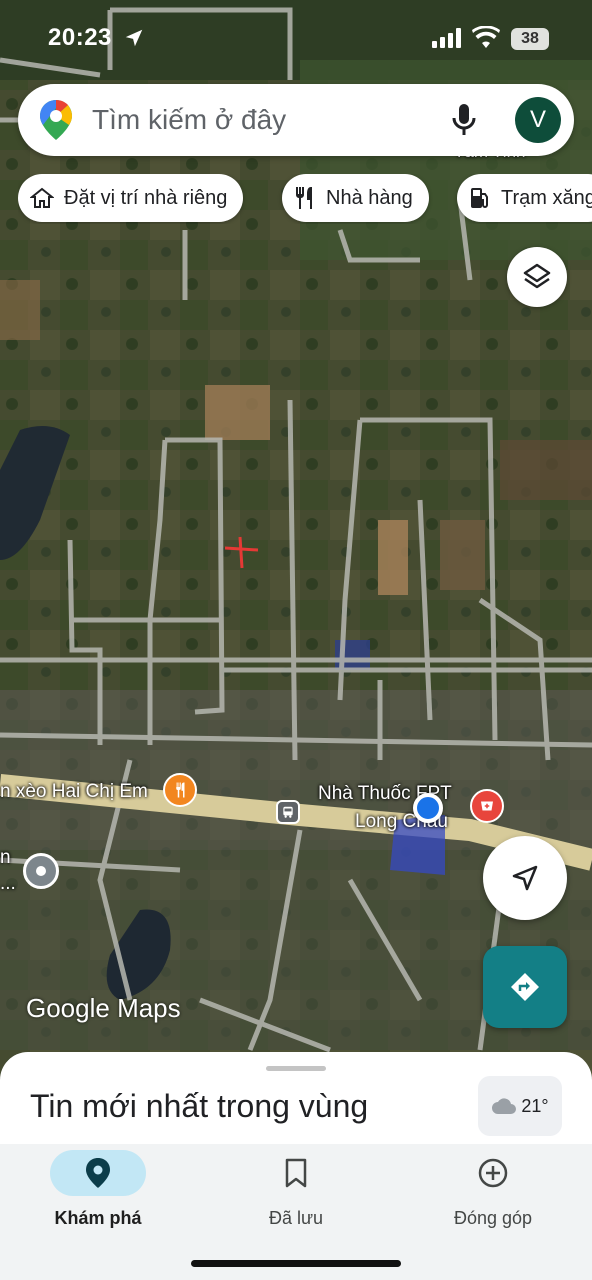  What do you see at coordinates (479, 198) in the screenshot?
I see `gas-station-icon` at bounding box center [479, 198].